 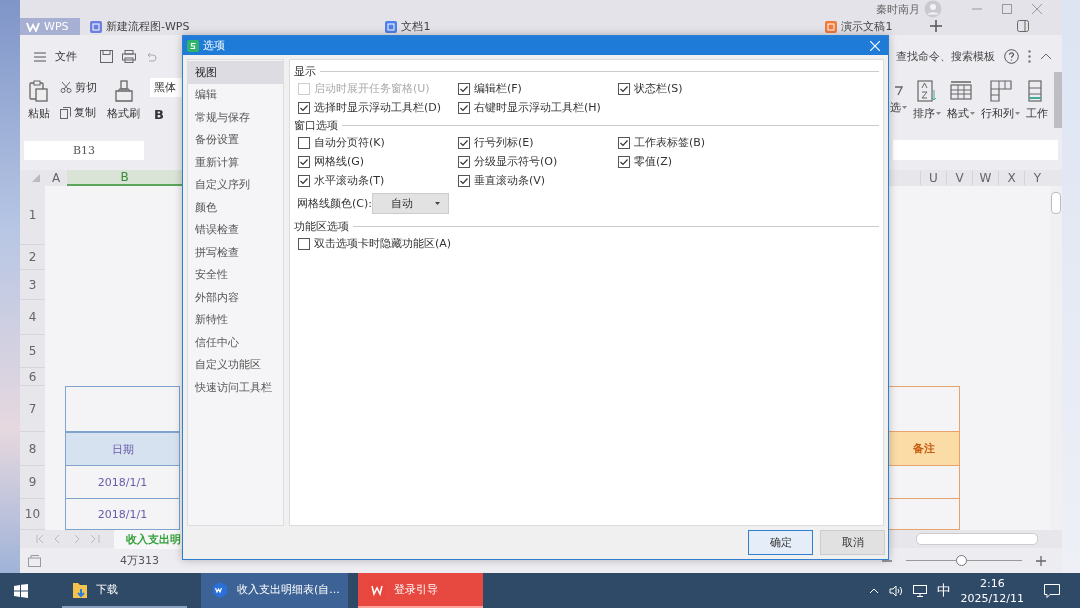 I want to click on column-header: A, so click(x=56, y=178).